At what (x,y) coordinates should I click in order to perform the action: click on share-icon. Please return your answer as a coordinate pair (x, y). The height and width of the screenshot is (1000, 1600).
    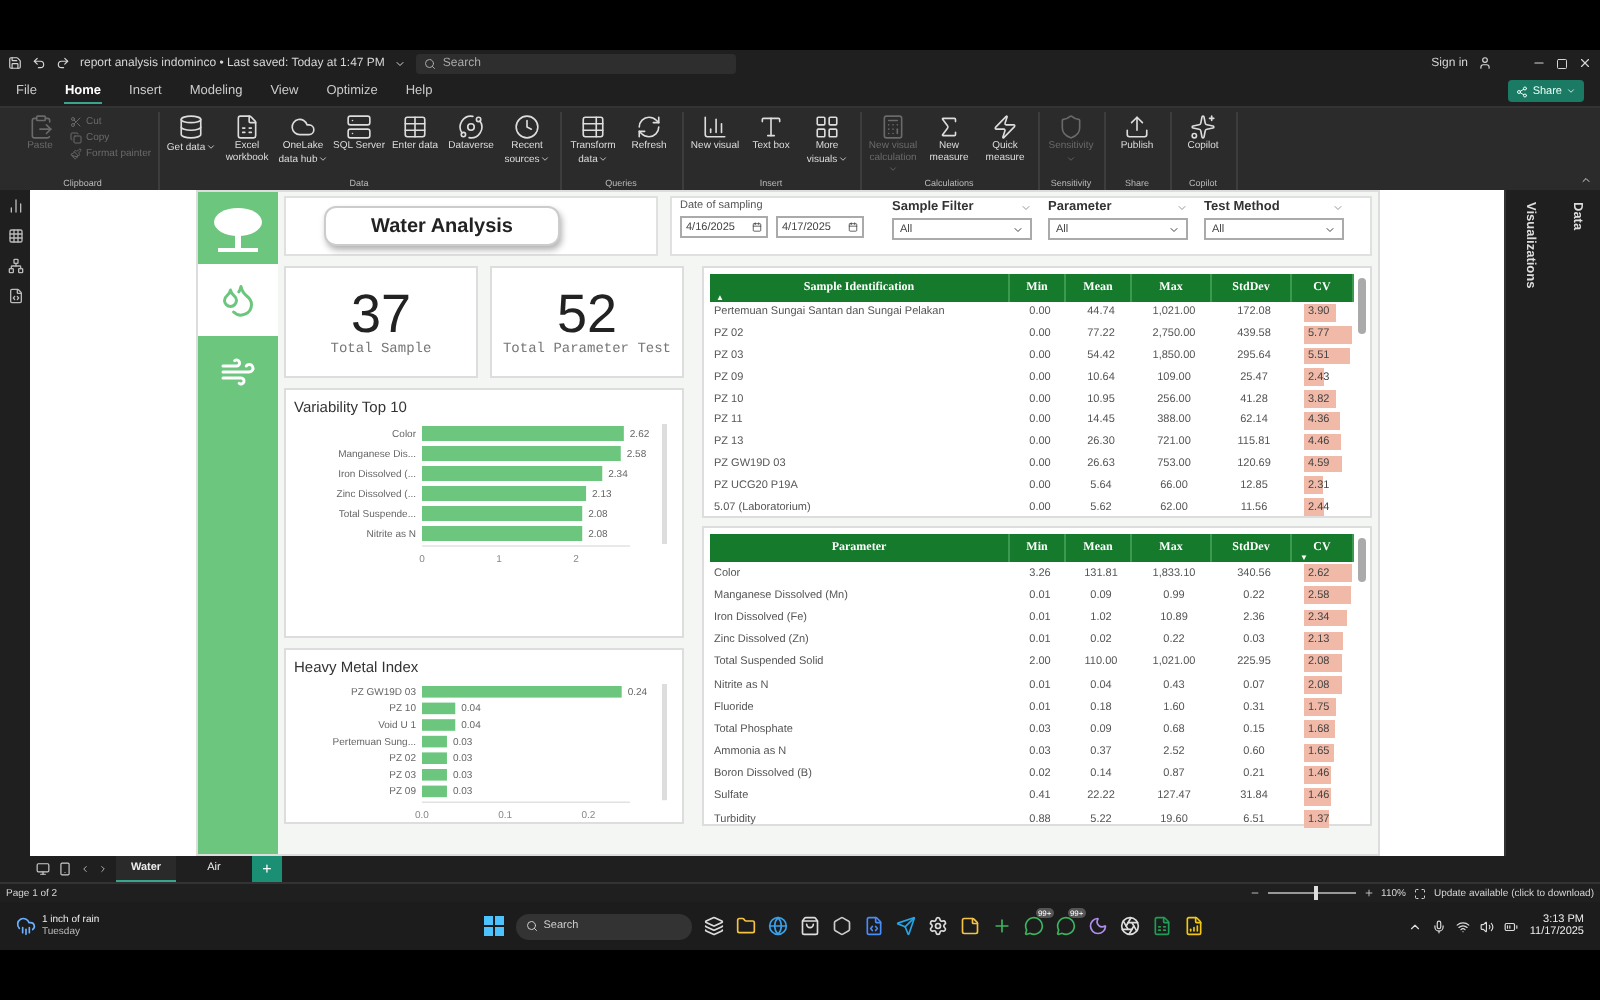
    Looking at the image, I should click on (1522, 91).